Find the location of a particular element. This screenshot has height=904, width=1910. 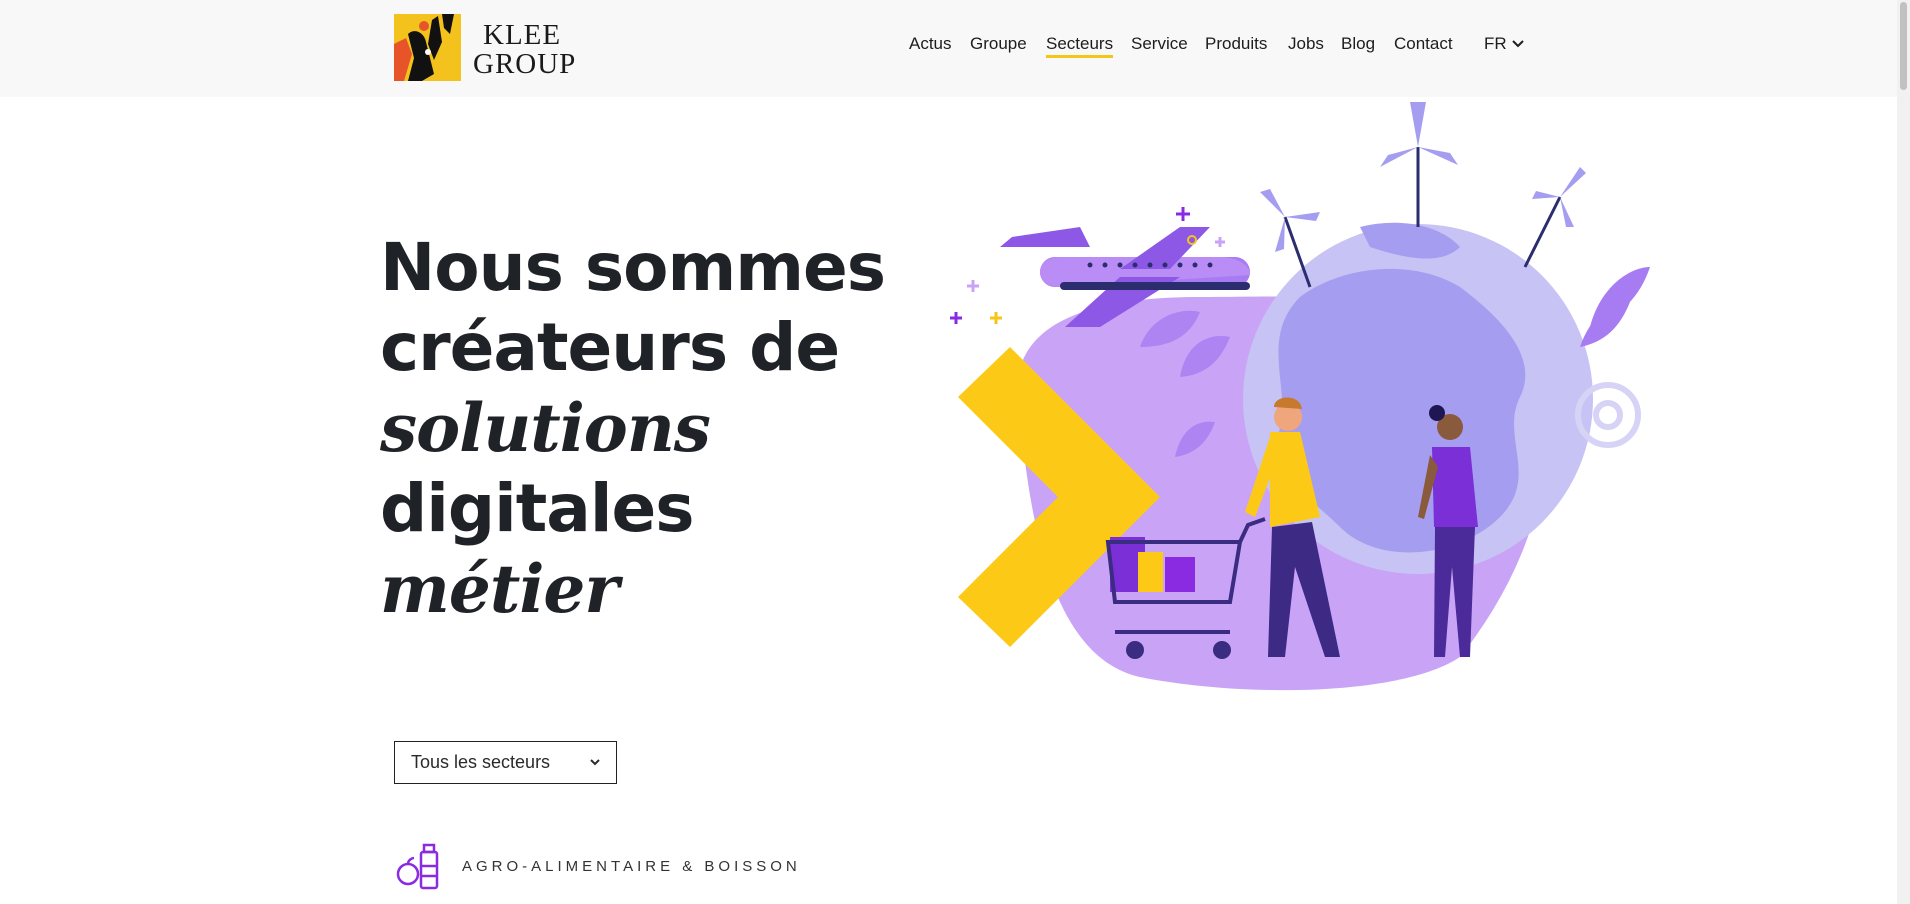

sector-item: AGRO-ALIMENTAIRE & BOISSON is located at coordinates (597, 866).